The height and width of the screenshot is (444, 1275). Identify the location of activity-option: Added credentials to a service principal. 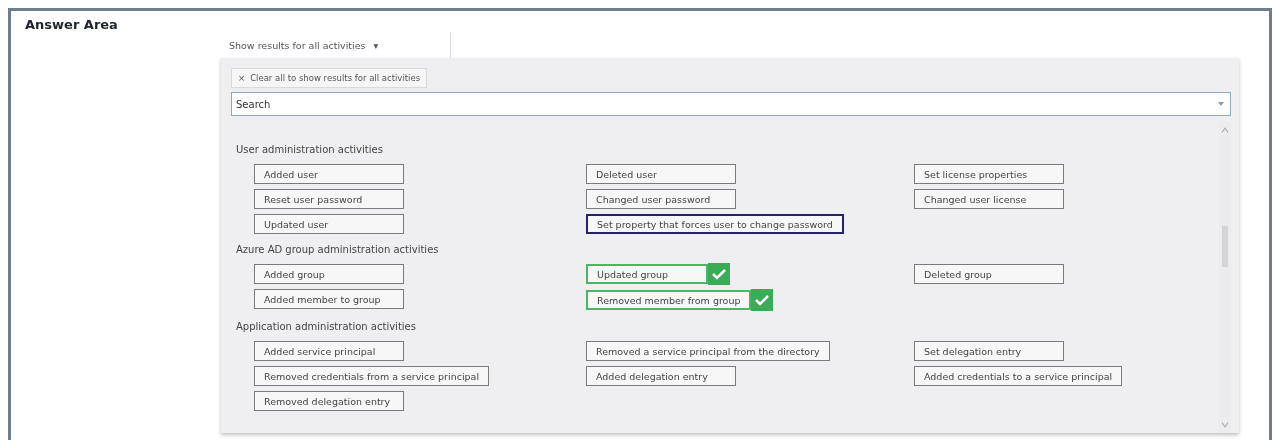
(1018, 376).